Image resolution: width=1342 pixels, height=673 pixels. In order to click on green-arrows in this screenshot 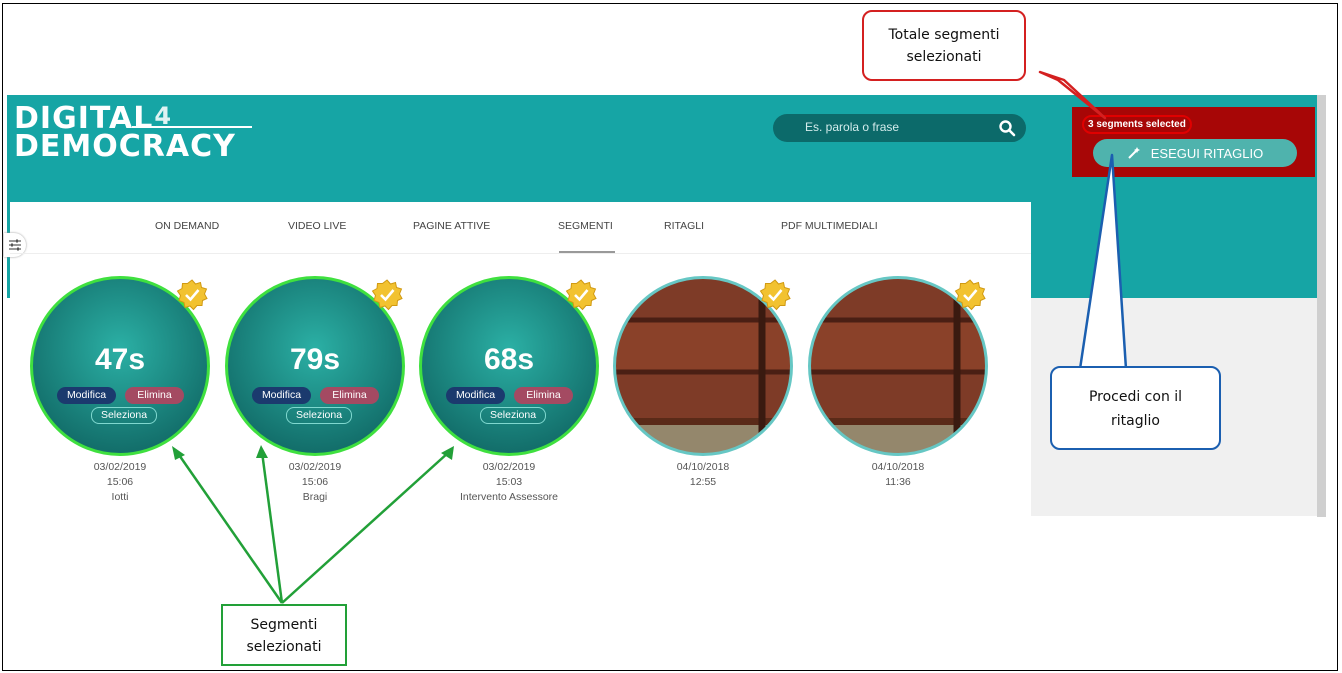, I will do `click(312, 527)`.